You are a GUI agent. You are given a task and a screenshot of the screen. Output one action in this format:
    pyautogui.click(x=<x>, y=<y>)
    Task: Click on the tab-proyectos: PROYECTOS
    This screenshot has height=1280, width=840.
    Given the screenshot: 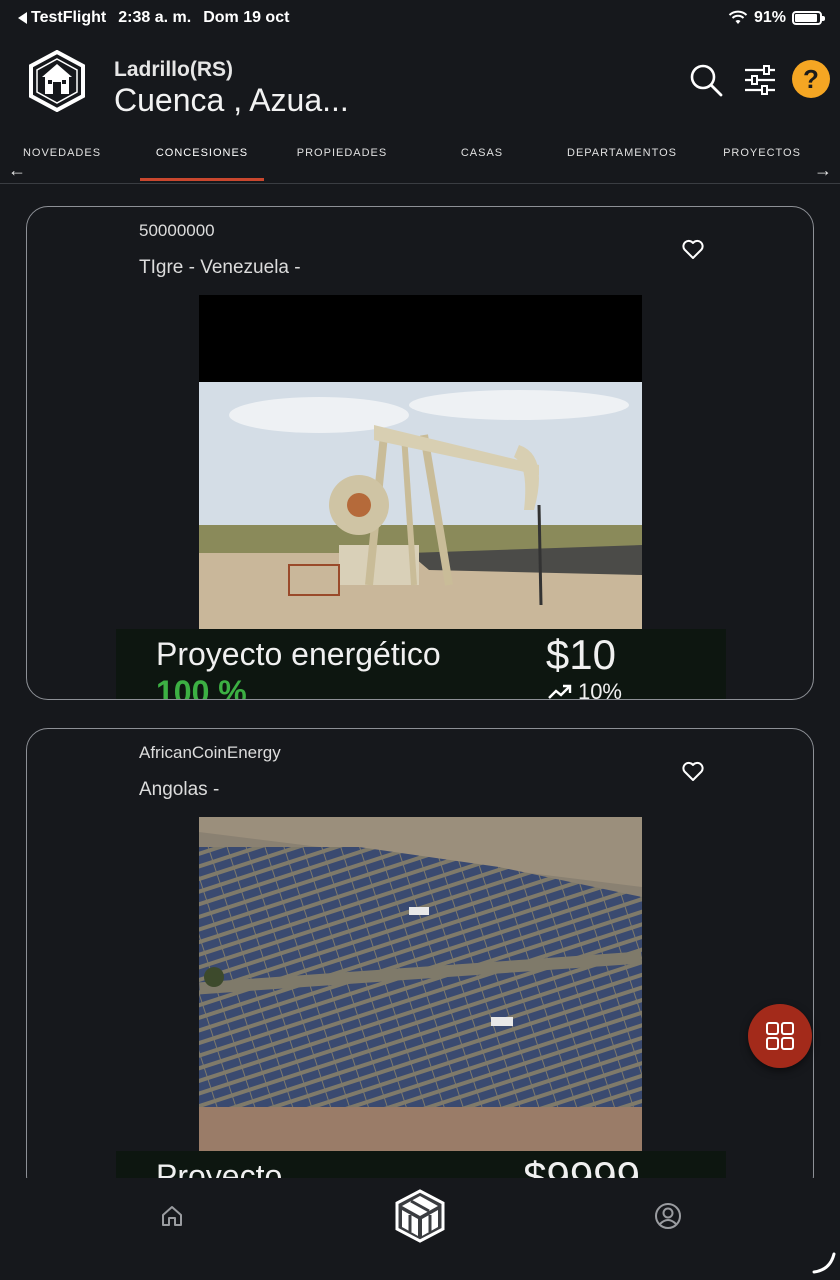 What is the action you would take?
    pyautogui.click(x=762, y=153)
    